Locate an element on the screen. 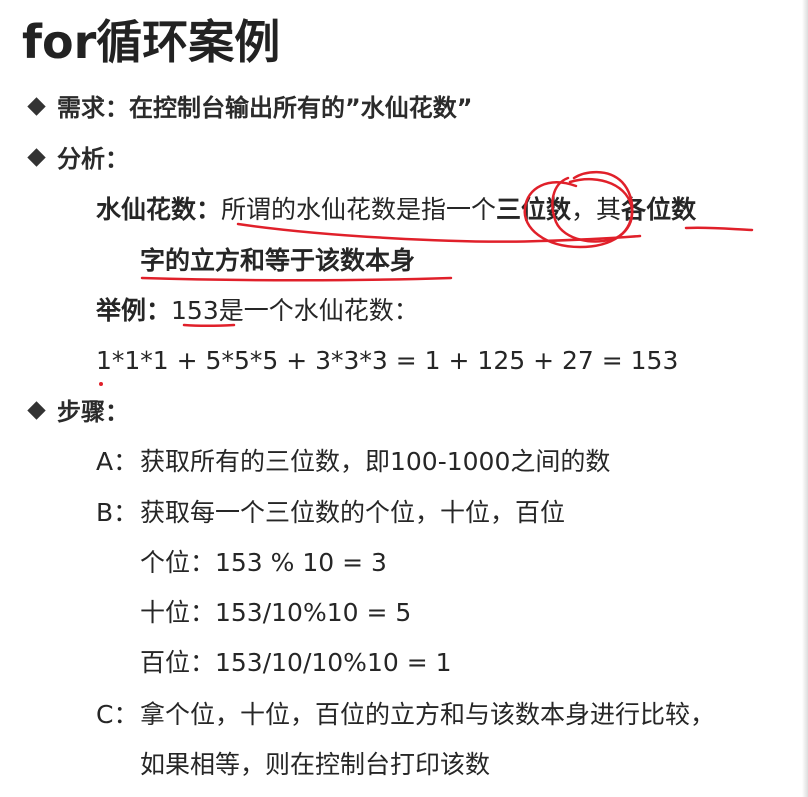  step-b: B：获取每一个三位数的个位，十位，百位 is located at coordinates (330, 513).